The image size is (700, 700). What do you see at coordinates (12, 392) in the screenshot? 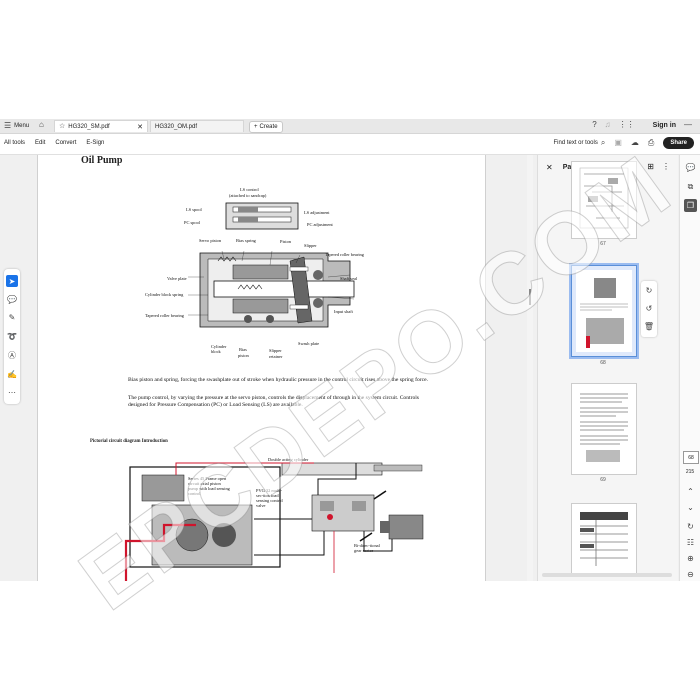
I see `more-tools-icon: ⋯` at bounding box center [12, 392].